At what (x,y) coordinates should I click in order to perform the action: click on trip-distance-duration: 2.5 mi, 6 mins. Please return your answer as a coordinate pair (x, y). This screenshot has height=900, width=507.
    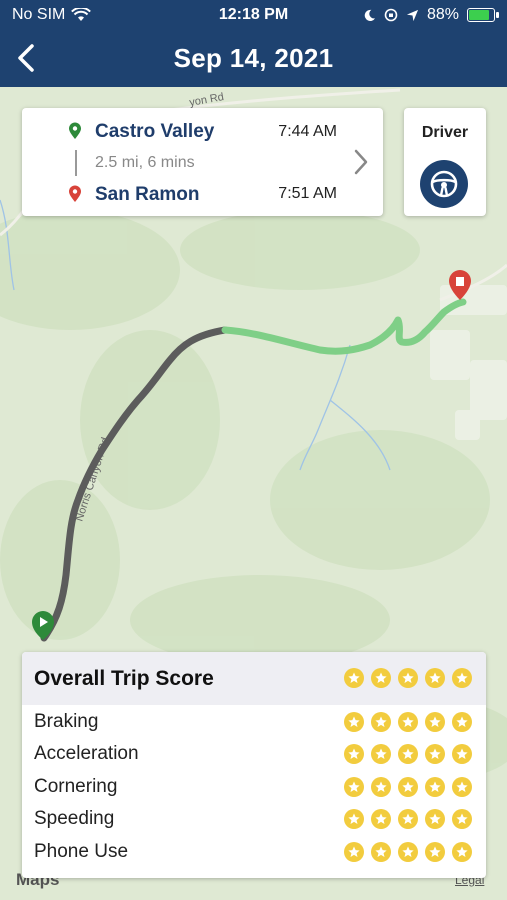
    Looking at the image, I should click on (145, 162).